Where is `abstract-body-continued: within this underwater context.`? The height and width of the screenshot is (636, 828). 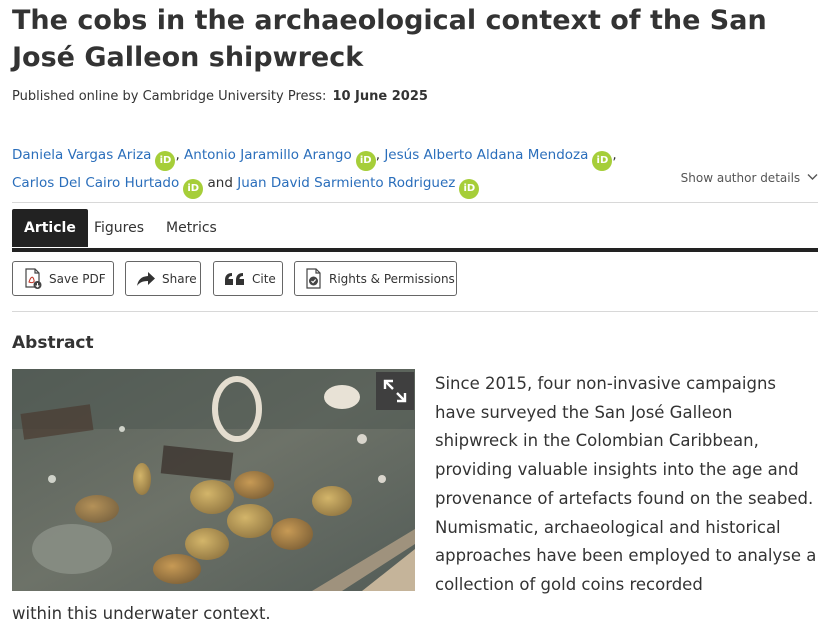
abstract-body-continued: within this underwater context. is located at coordinates (141, 613).